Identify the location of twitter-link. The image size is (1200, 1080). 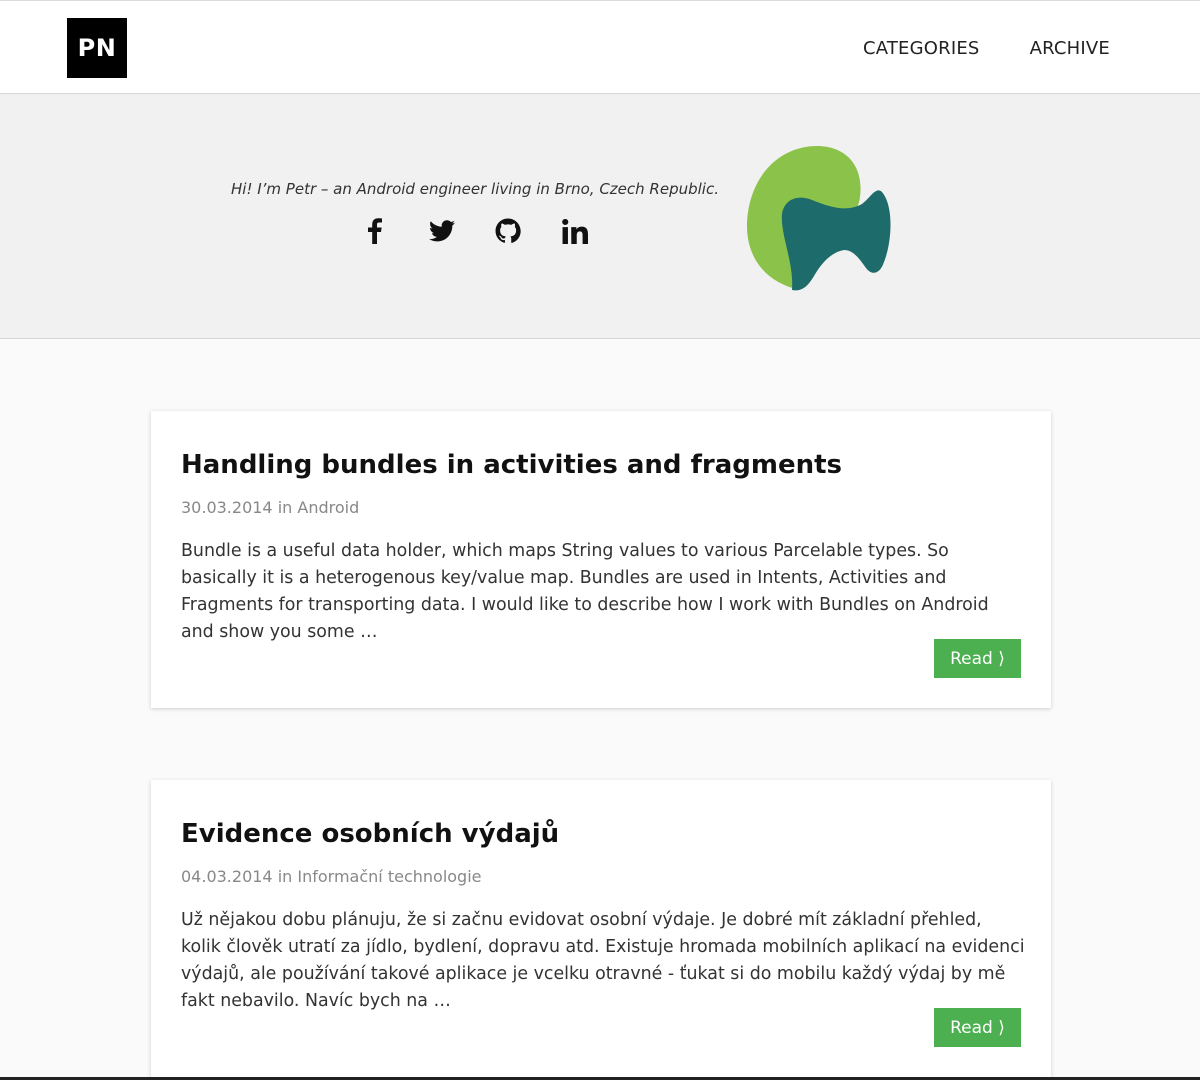
(442, 231).